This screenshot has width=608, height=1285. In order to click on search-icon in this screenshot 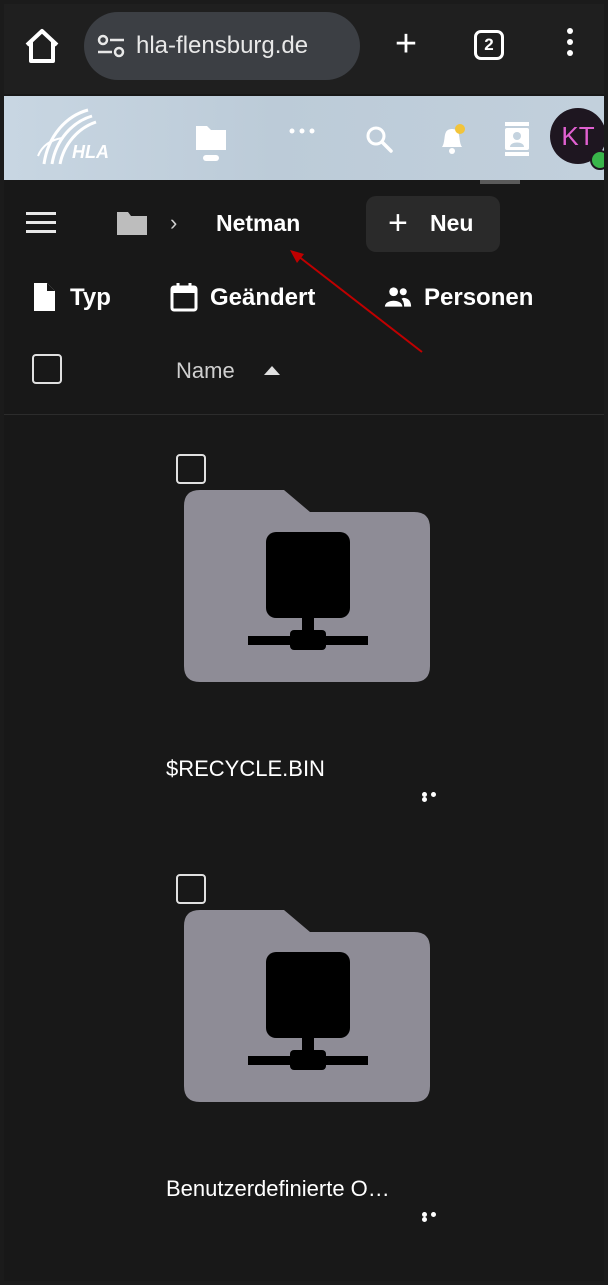, I will do `click(379, 139)`.